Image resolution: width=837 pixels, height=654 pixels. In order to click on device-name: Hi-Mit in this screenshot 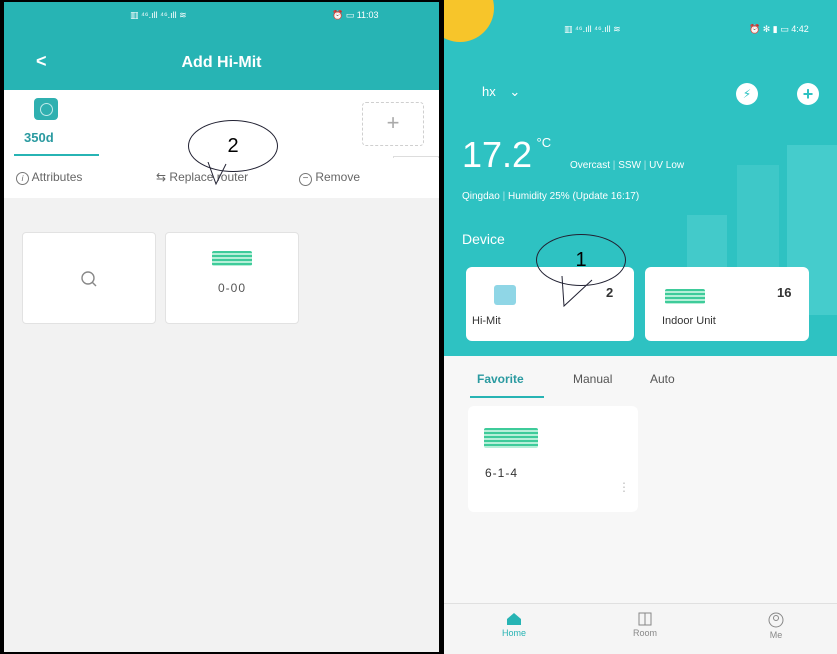, I will do `click(486, 321)`.